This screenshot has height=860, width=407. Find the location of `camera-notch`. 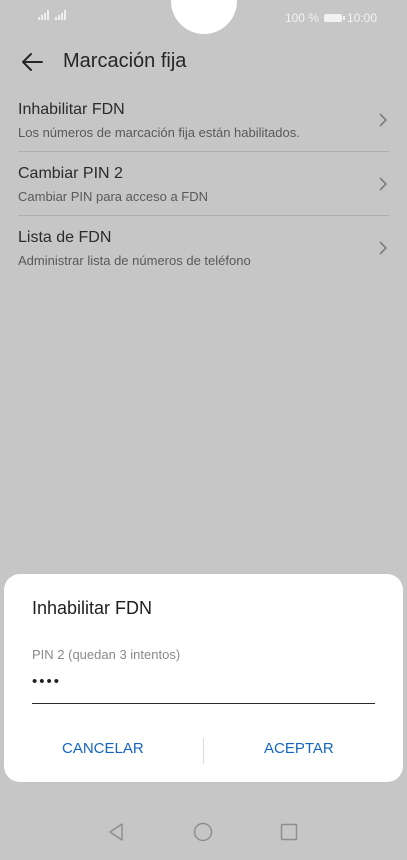

camera-notch is located at coordinates (204, 17).